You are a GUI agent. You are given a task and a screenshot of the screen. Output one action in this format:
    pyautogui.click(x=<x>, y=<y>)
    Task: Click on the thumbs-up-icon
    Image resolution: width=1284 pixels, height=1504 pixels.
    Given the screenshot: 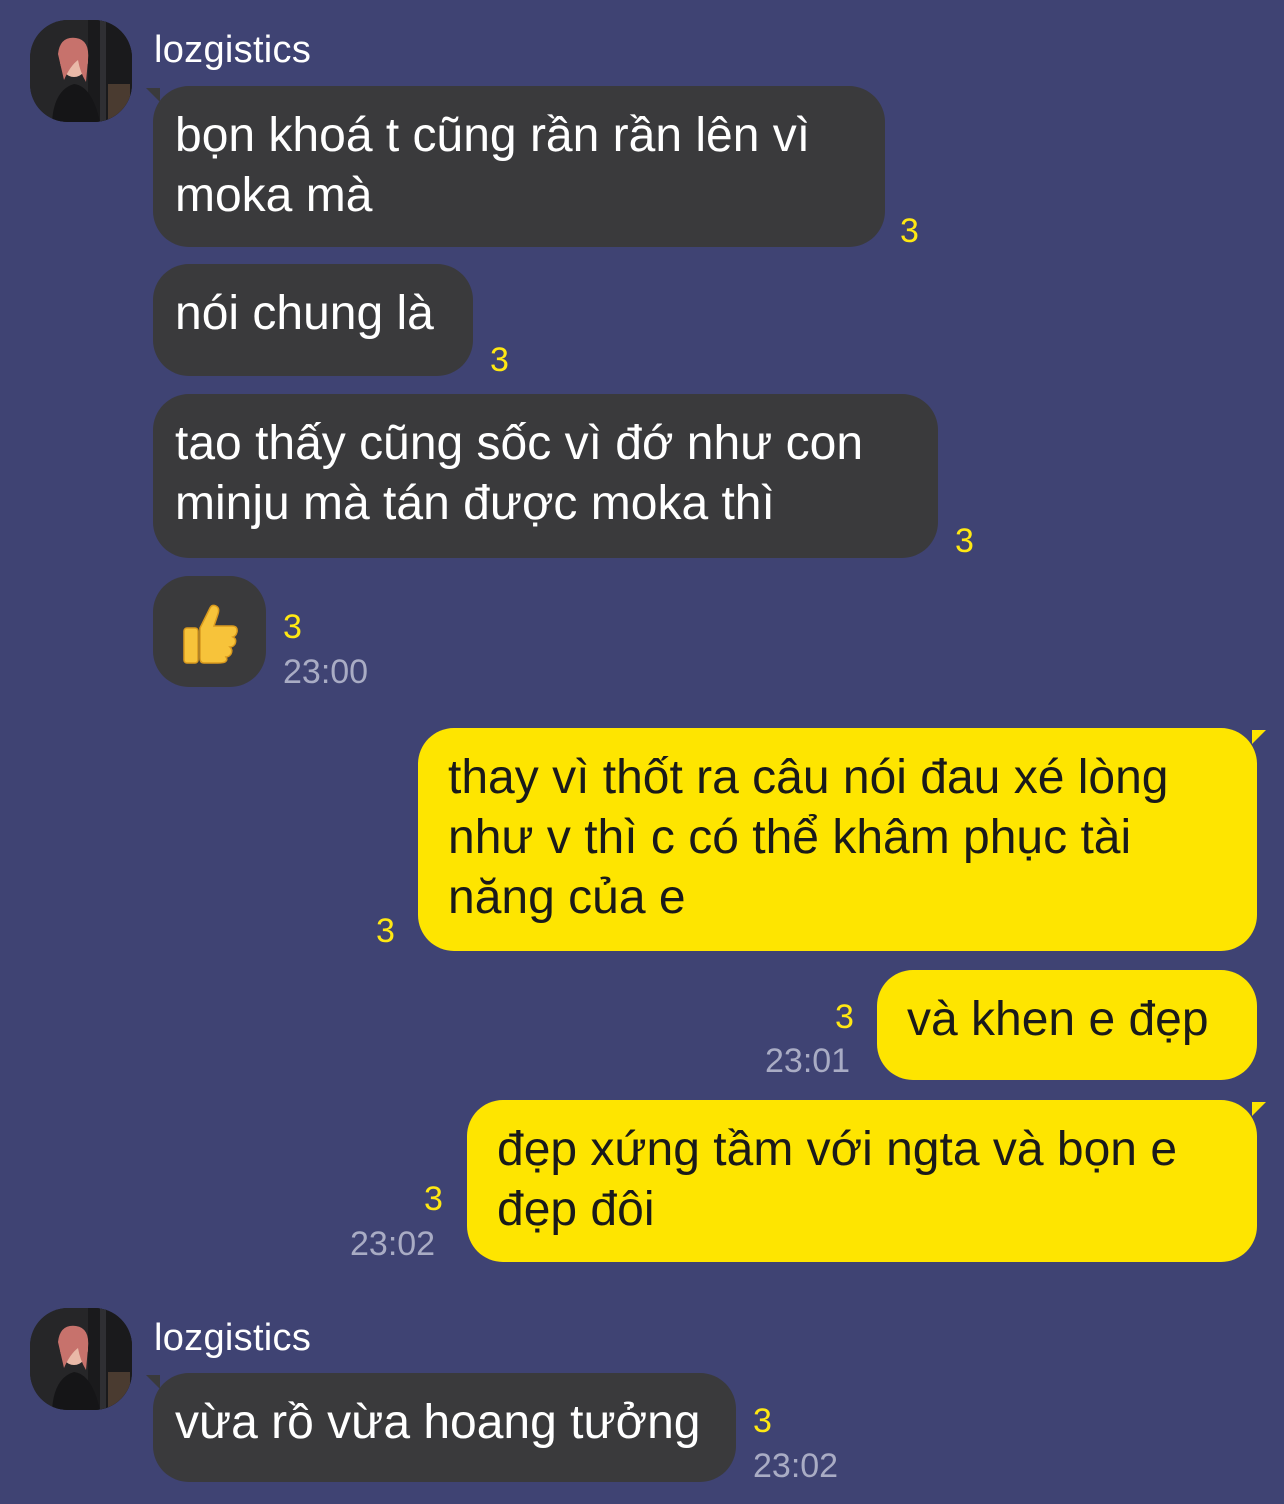 What is the action you would take?
    pyautogui.click(x=210, y=634)
    